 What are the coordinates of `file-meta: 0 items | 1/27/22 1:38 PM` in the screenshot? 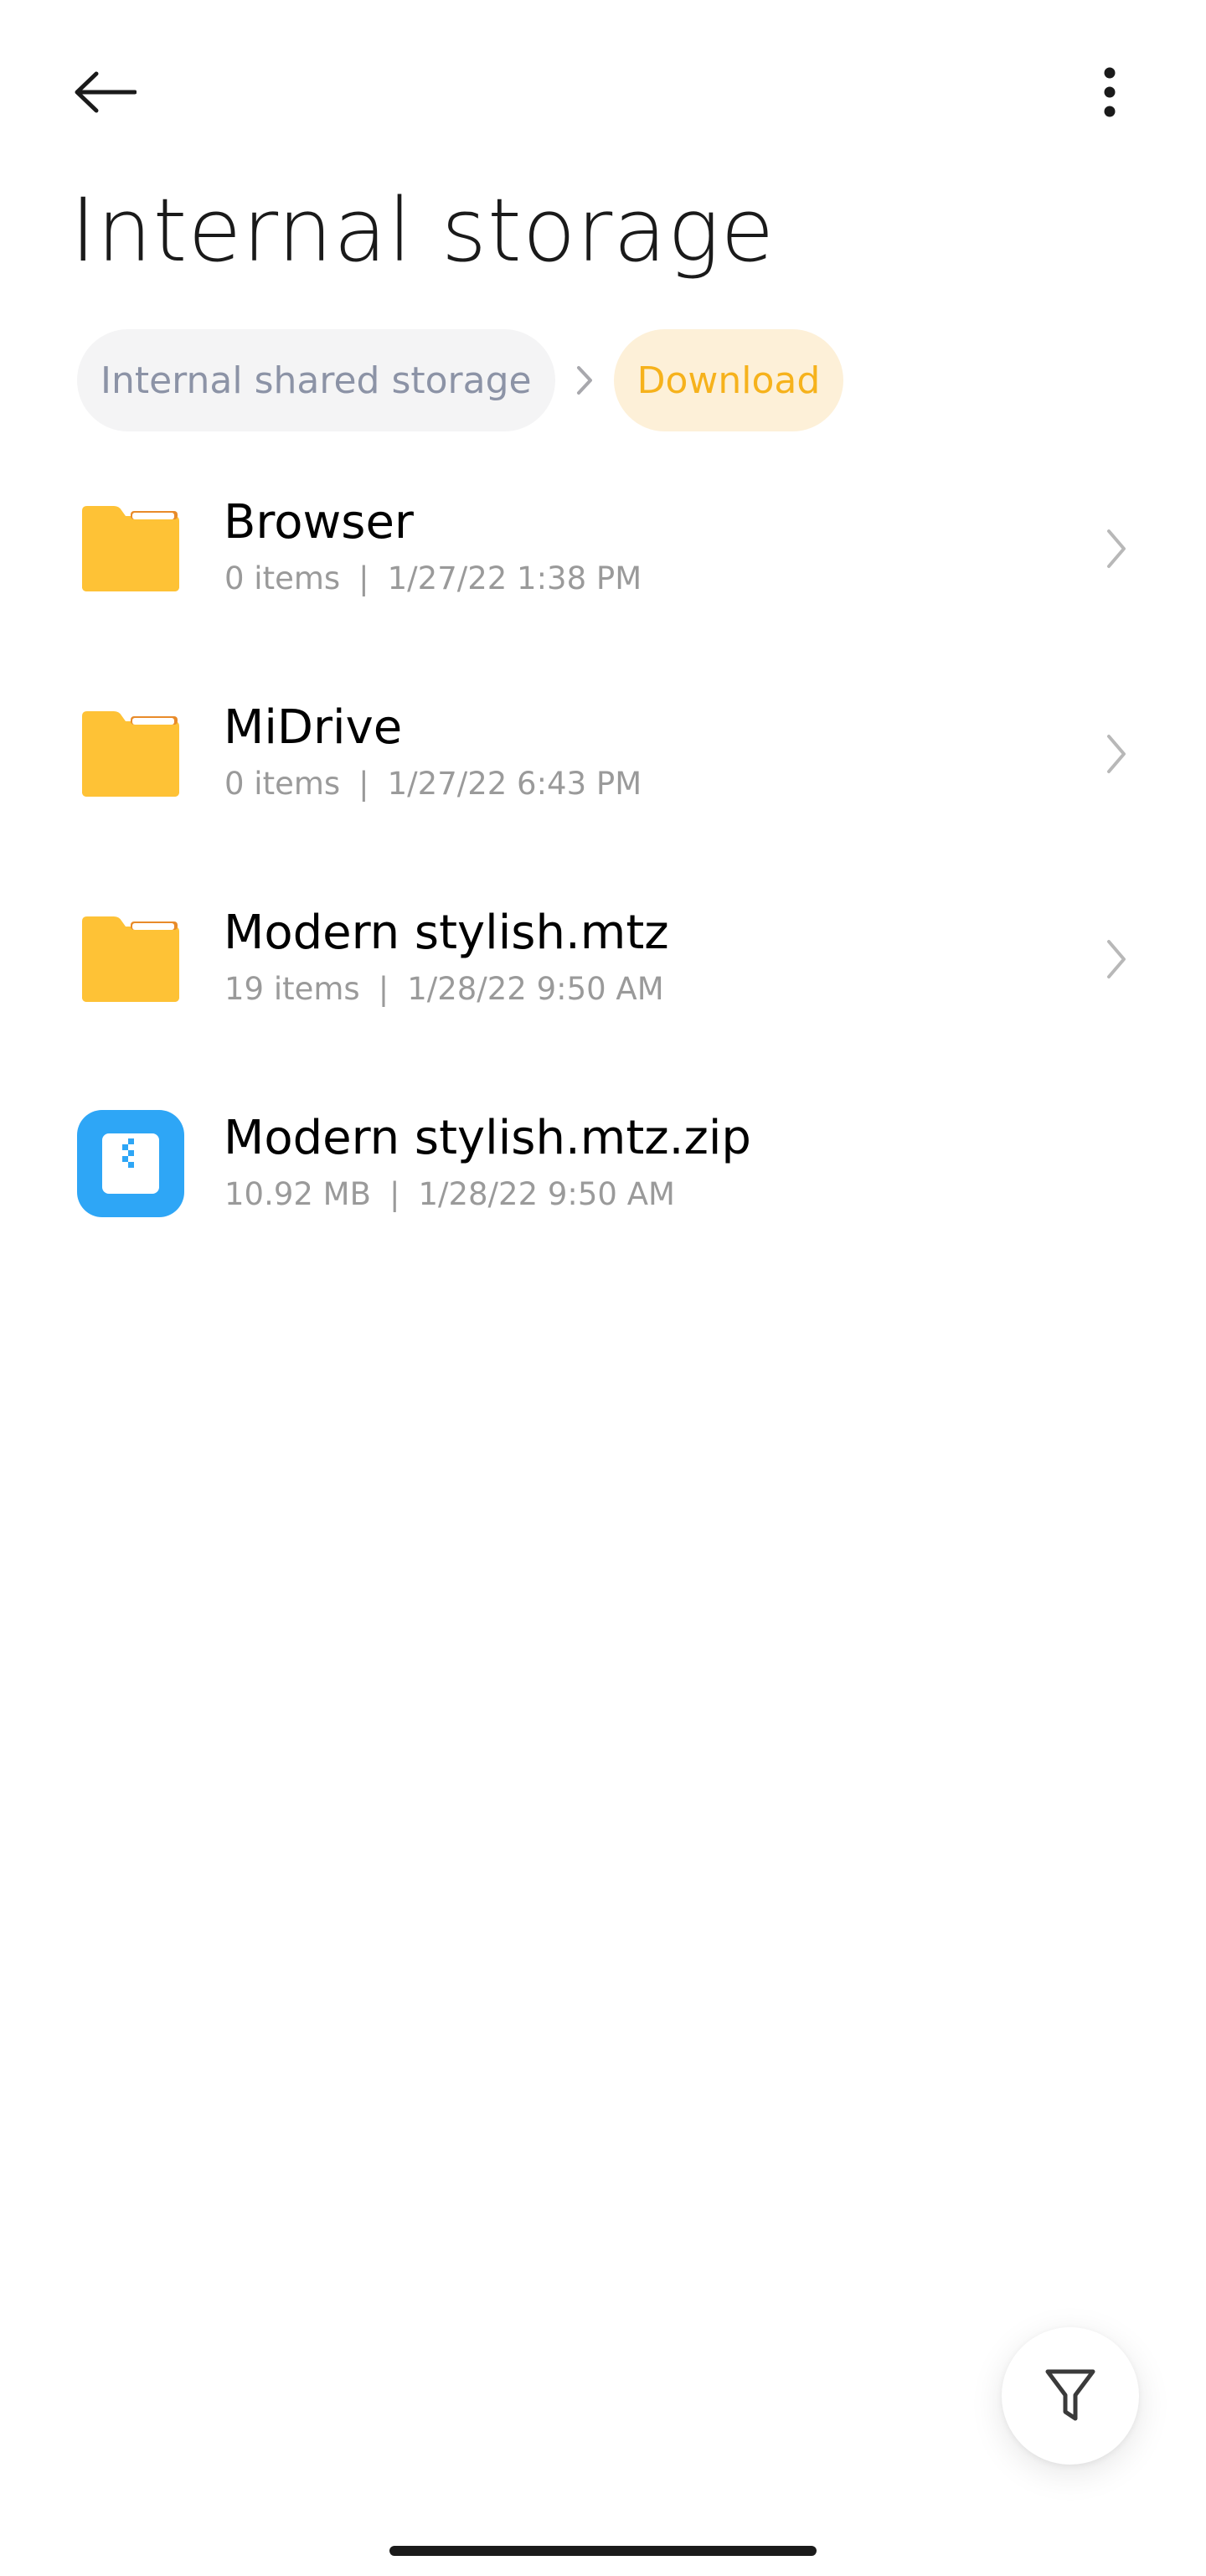 It's located at (433, 579).